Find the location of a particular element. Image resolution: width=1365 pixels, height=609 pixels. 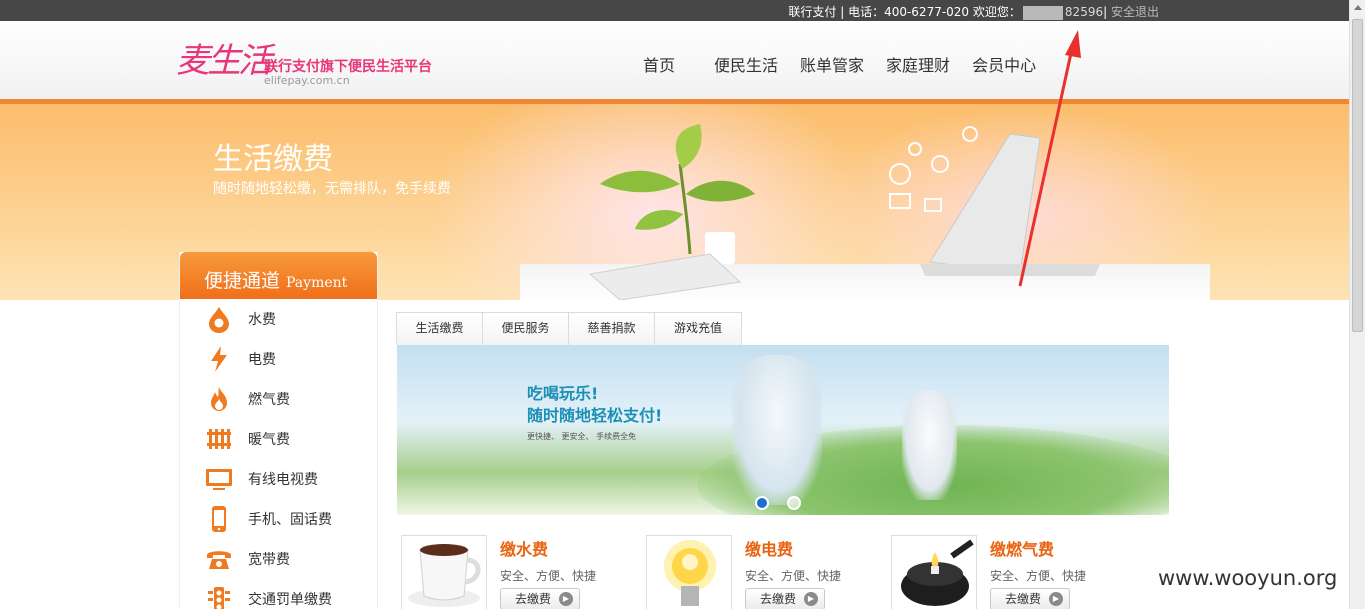

gas-stove-icon is located at coordinates (937, 572).